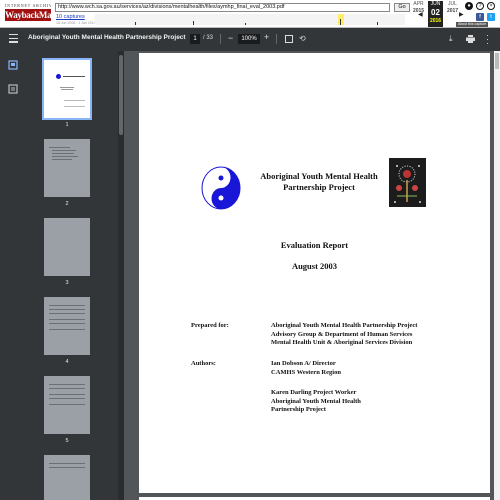 Image resolution: width=500 pixels, height=500 pixels. Describe the element at coordinates (13, 275) in the screenshot. I see `sidebar-rail` at that location.